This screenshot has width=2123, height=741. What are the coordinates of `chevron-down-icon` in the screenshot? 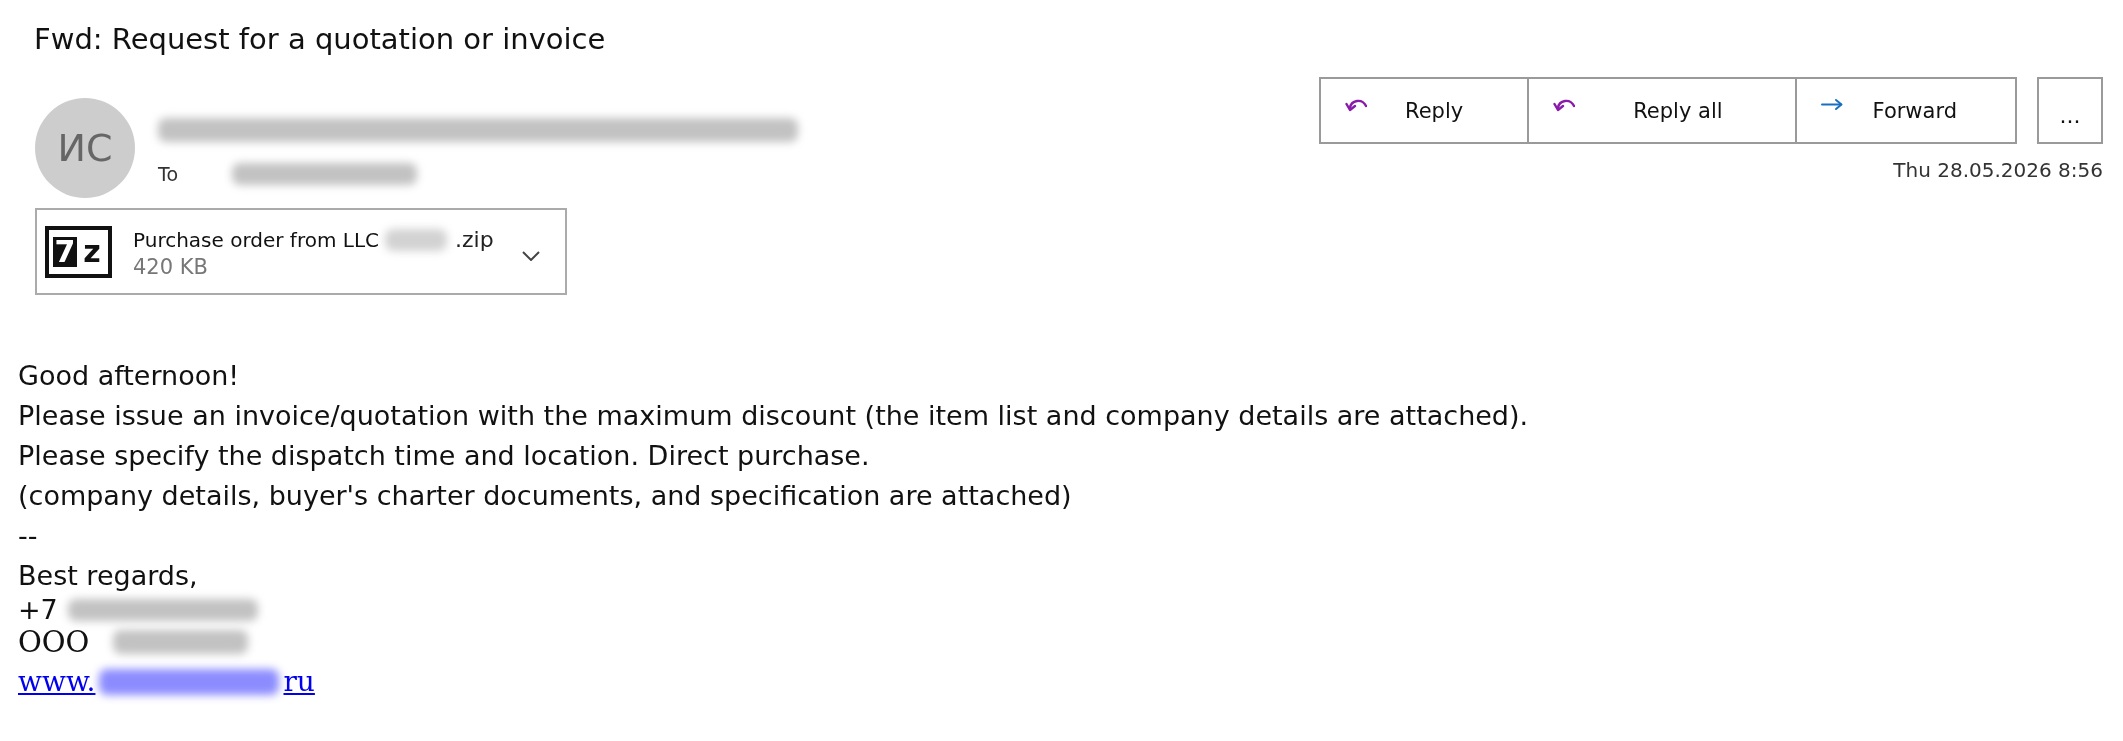 It's located at (530, 255).